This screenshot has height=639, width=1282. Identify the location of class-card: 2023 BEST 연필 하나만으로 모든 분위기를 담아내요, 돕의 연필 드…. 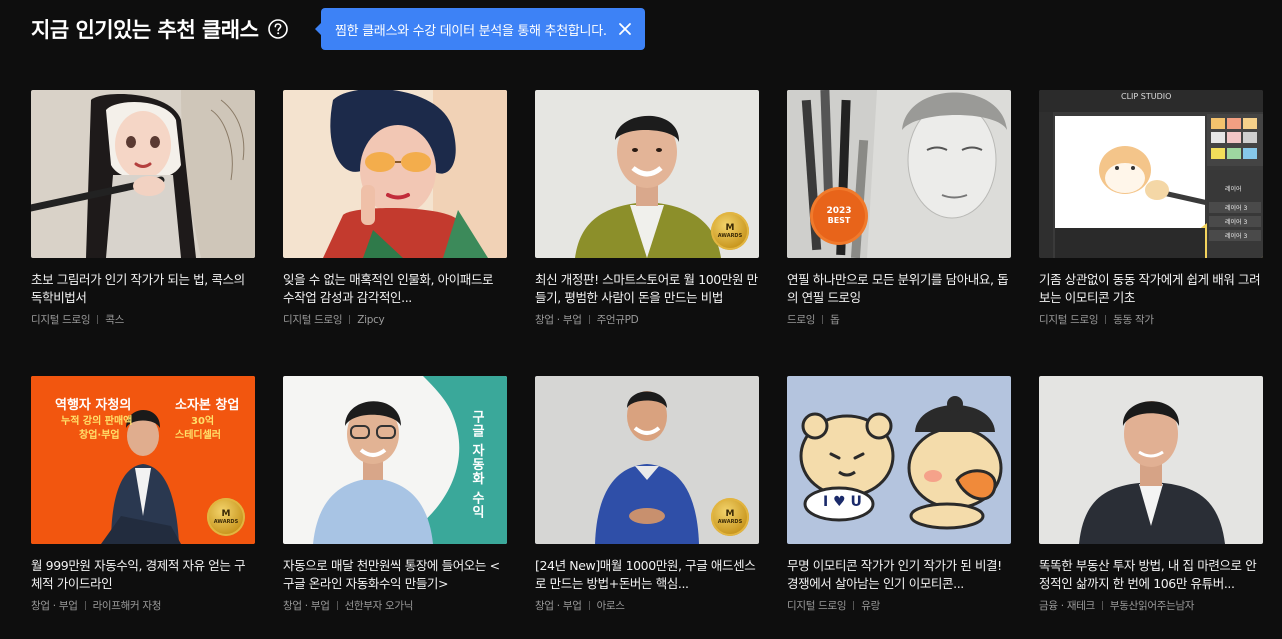
(899, 233).